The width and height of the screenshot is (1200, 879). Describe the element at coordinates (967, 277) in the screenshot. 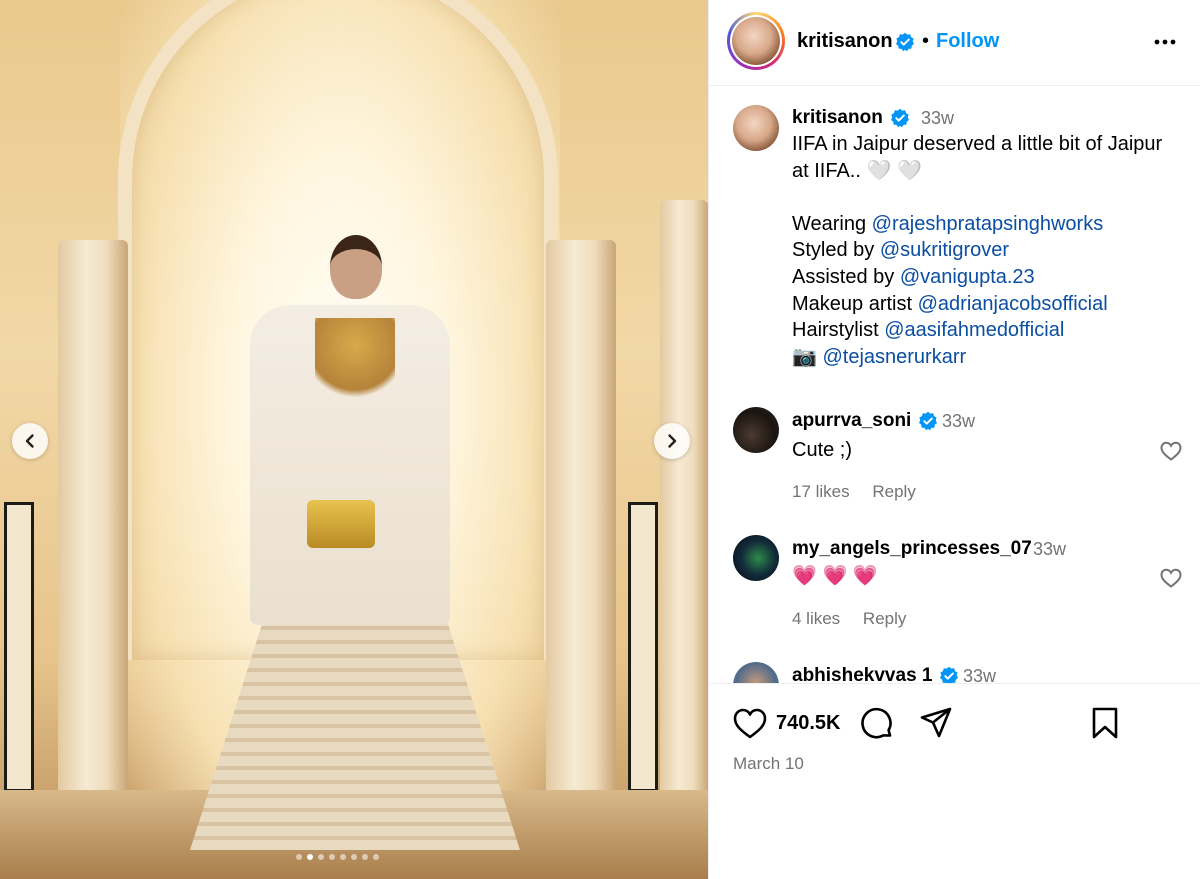

I see `mention-link: @vanigupta.23` at that location.